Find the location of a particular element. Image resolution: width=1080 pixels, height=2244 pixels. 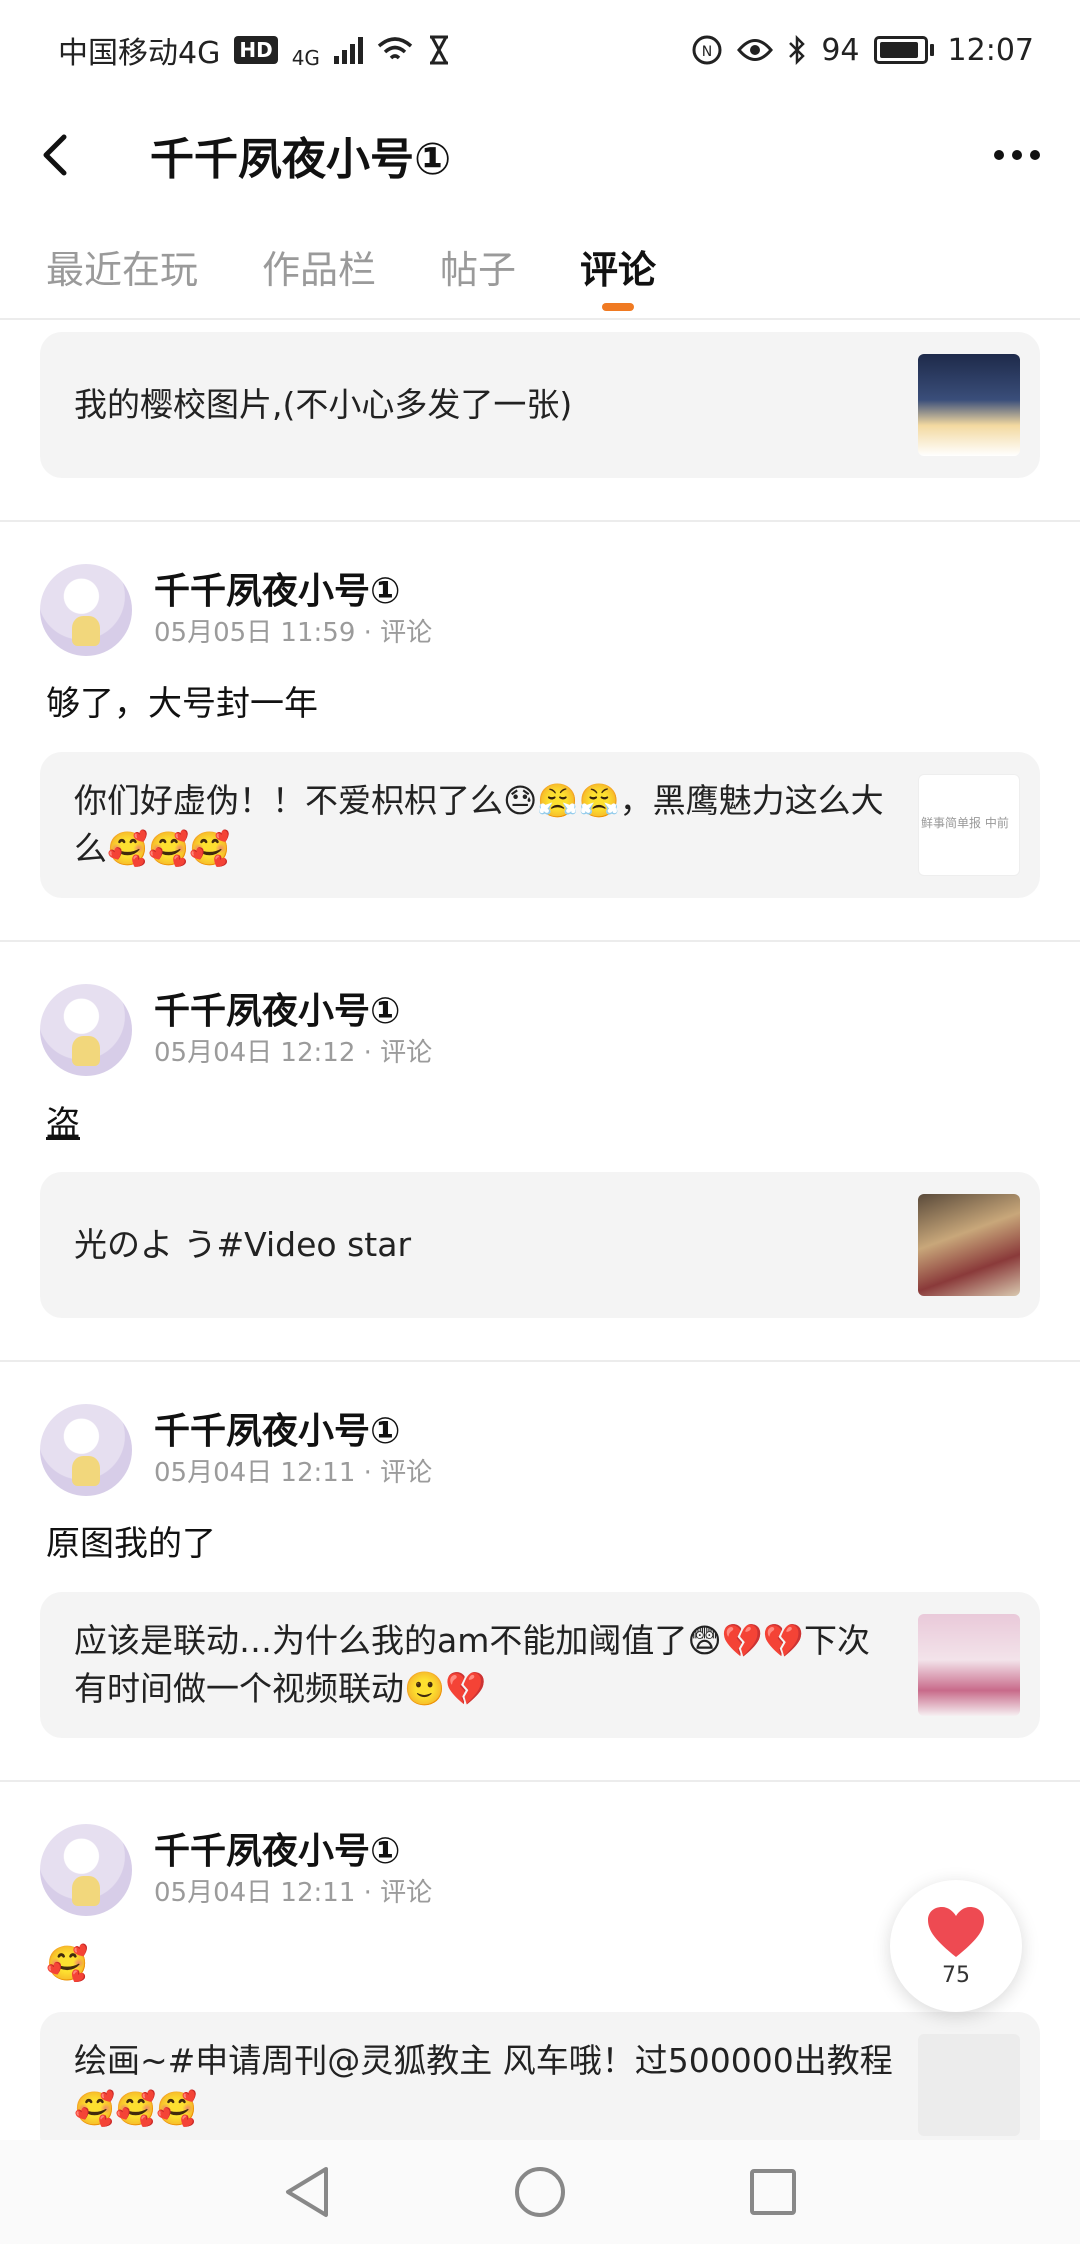

system-nav-bar is located at coordinates (540, 2192).